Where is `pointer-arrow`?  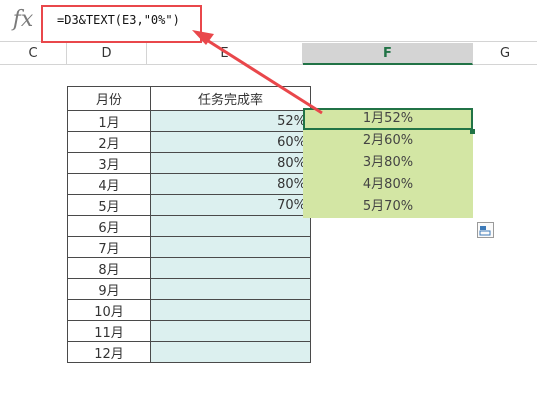
pointer-arrow is located at coordinates (257, 72).